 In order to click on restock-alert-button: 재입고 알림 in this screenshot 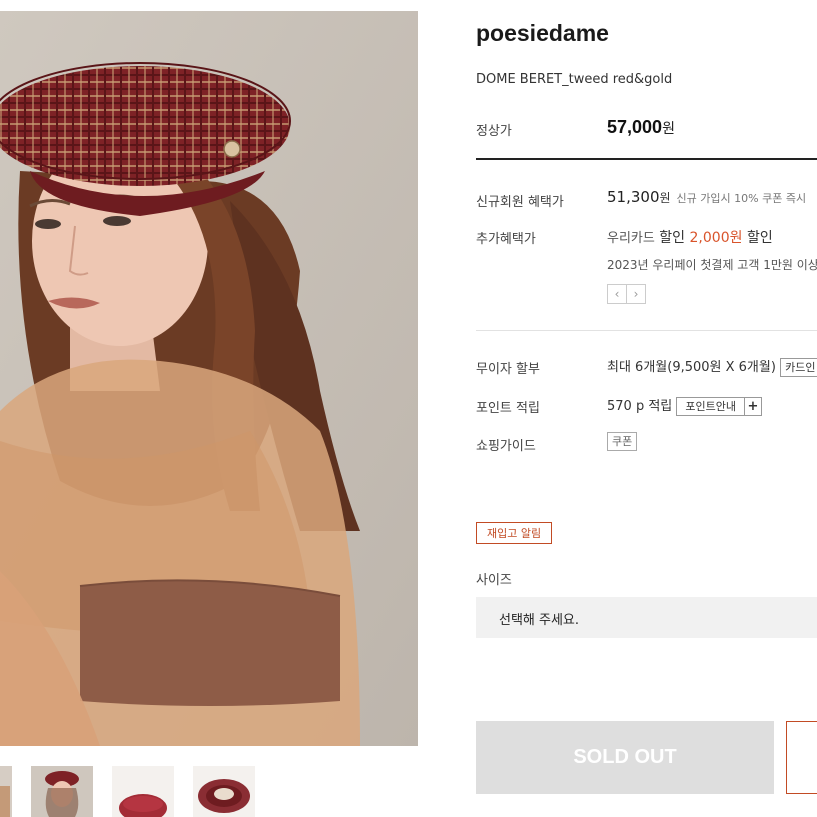, I will do `click(514, 533)`.